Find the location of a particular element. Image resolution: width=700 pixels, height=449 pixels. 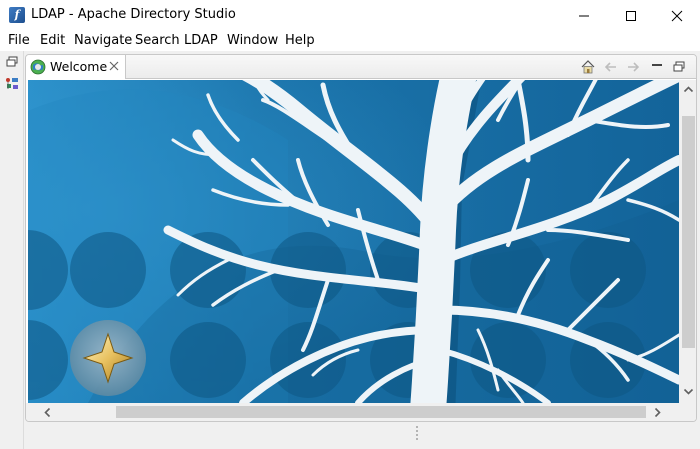

maximize-window-button is located at coordinates (631, 15).